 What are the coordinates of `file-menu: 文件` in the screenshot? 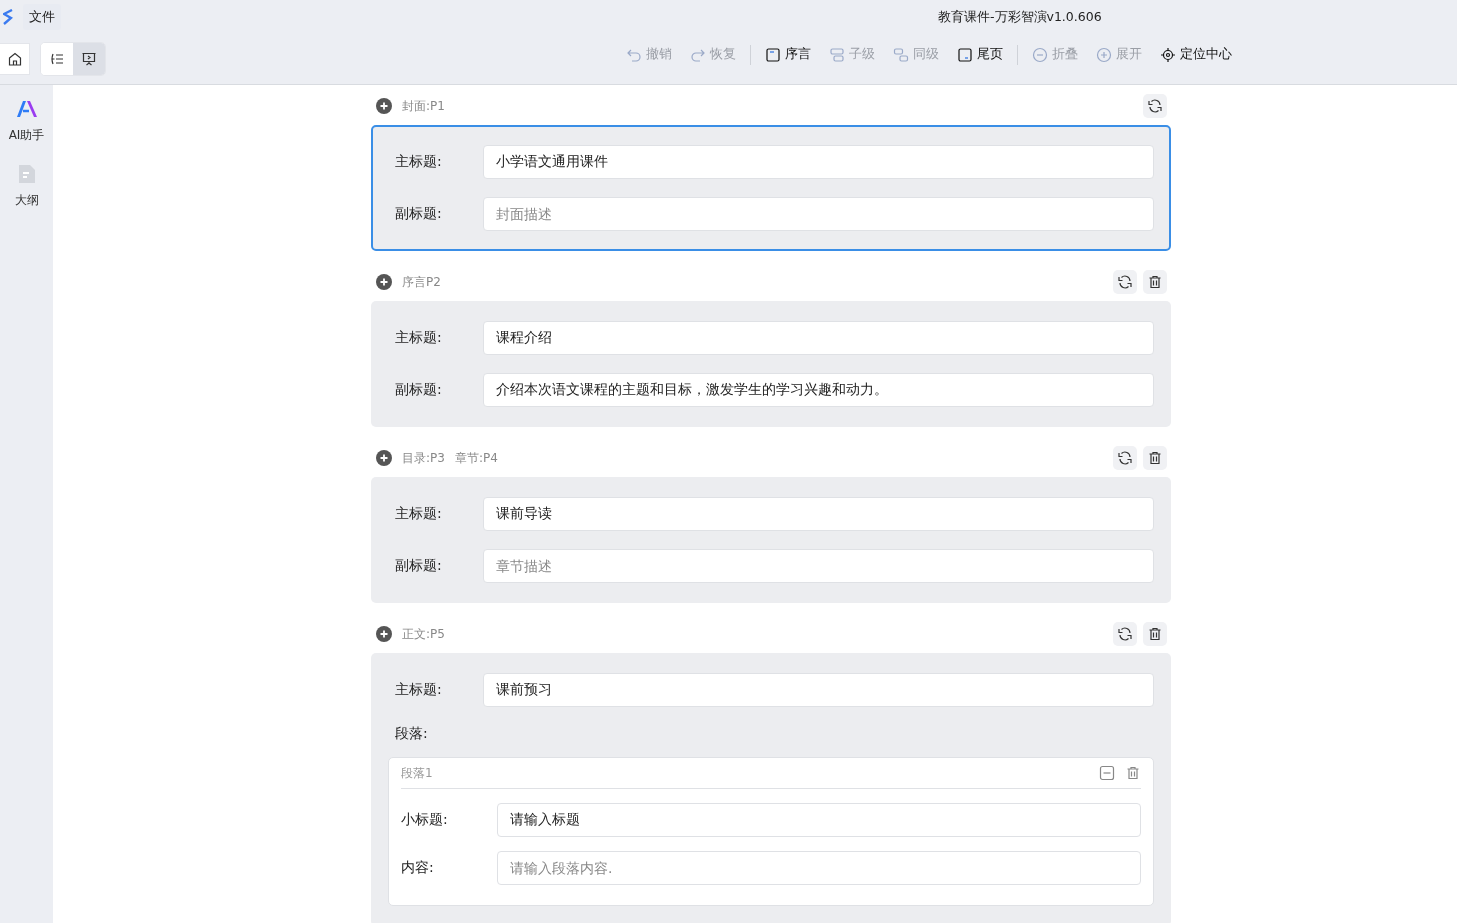 It's located at (42, 17).